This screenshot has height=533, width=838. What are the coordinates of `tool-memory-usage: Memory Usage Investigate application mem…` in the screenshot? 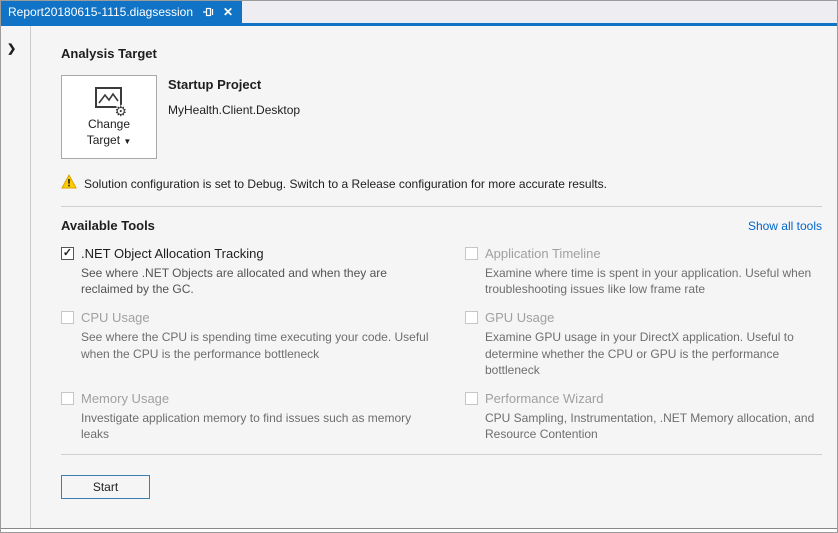 It's located at (249, 416).